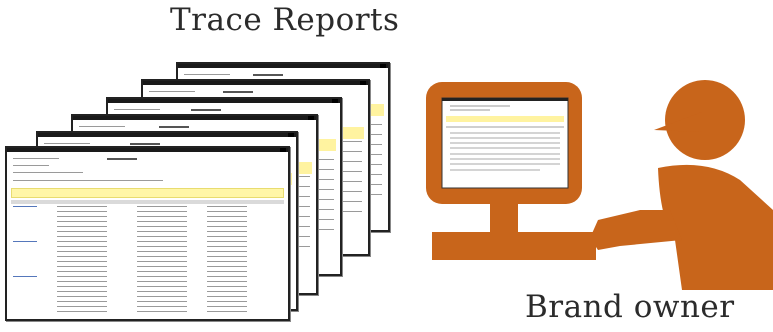 The image size is (773, 332). I want to click on computer-monitor-icon, so click(511, 171).